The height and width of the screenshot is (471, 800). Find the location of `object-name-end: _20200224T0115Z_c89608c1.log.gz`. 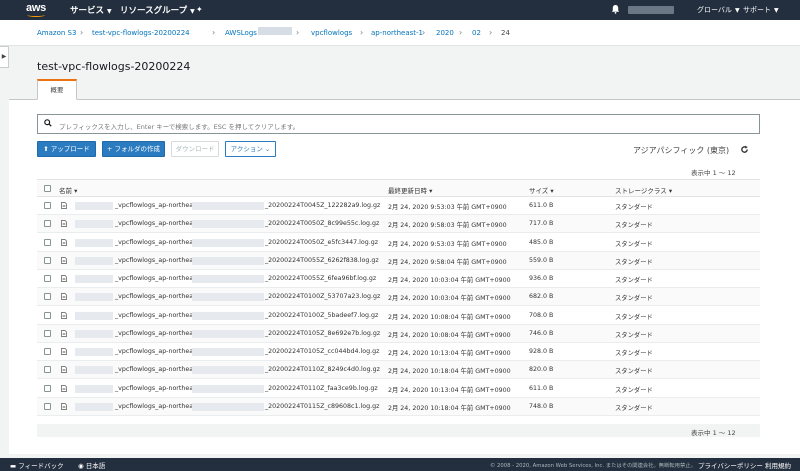

object-name-end: _20200224T0115Z_c89608c1.log.gz is located at coordinates (322, 406).